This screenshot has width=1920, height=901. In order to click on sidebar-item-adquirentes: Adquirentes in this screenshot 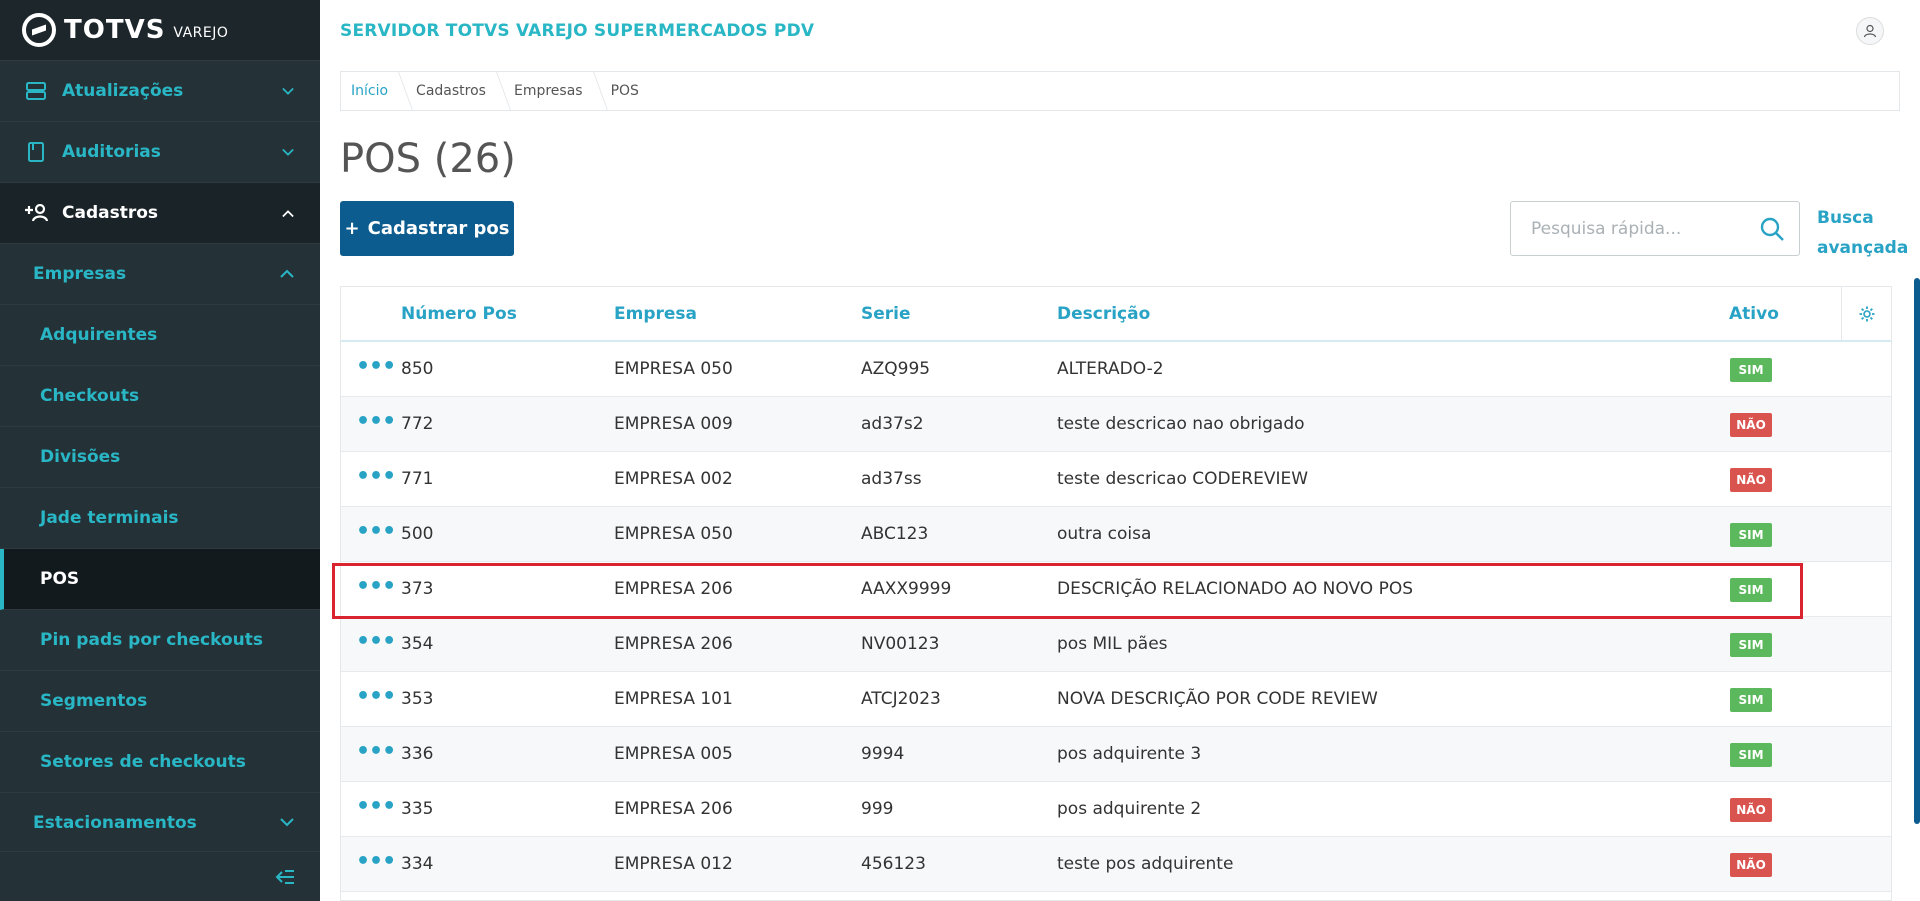, I will do `click(160, 335)`.